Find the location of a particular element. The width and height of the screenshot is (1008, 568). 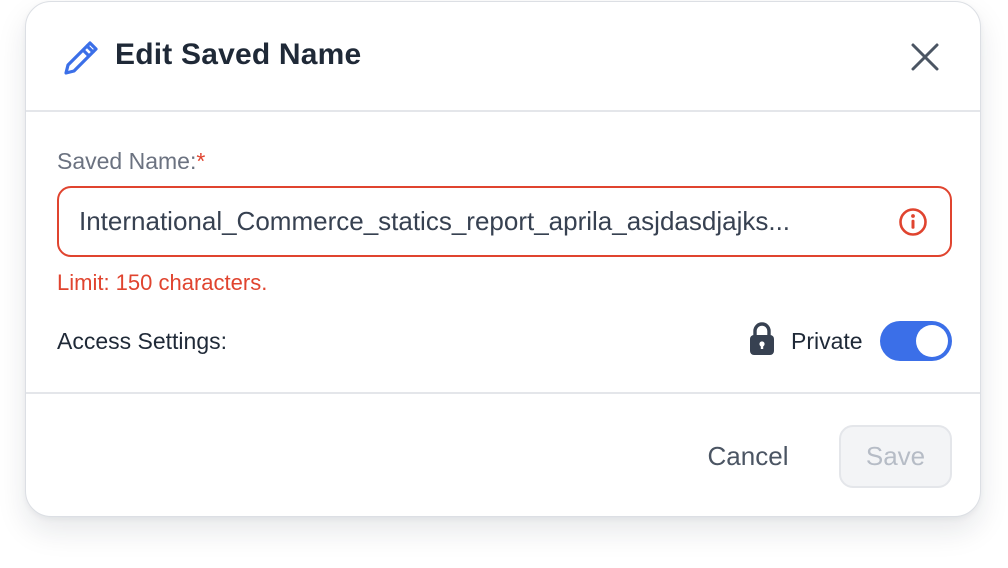

private-toggle is located at coordinates (916, 341).